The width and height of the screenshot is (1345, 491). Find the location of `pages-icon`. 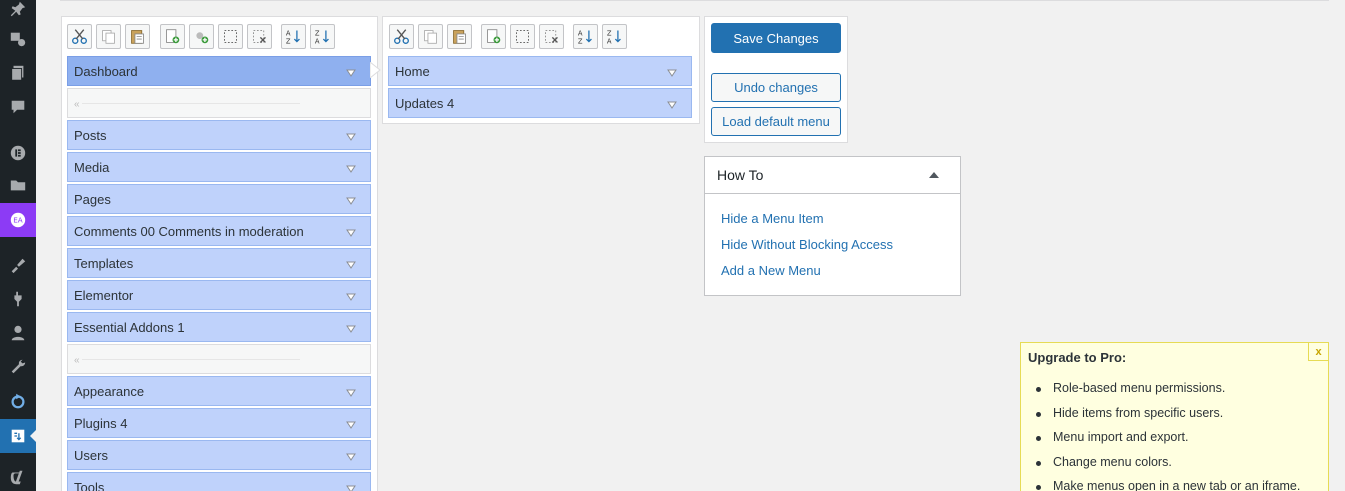

pages-icon is located at coordinates (18, 73).